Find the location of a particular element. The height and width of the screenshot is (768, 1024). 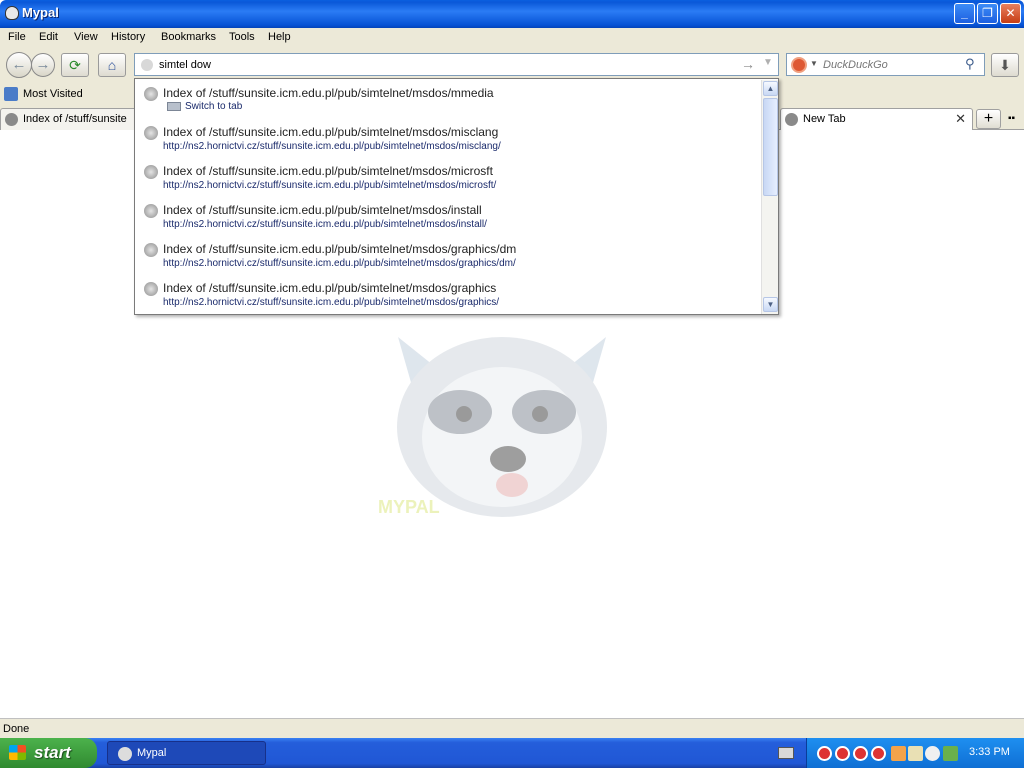

new-tab-button: + is located at coordinates (988, 119).